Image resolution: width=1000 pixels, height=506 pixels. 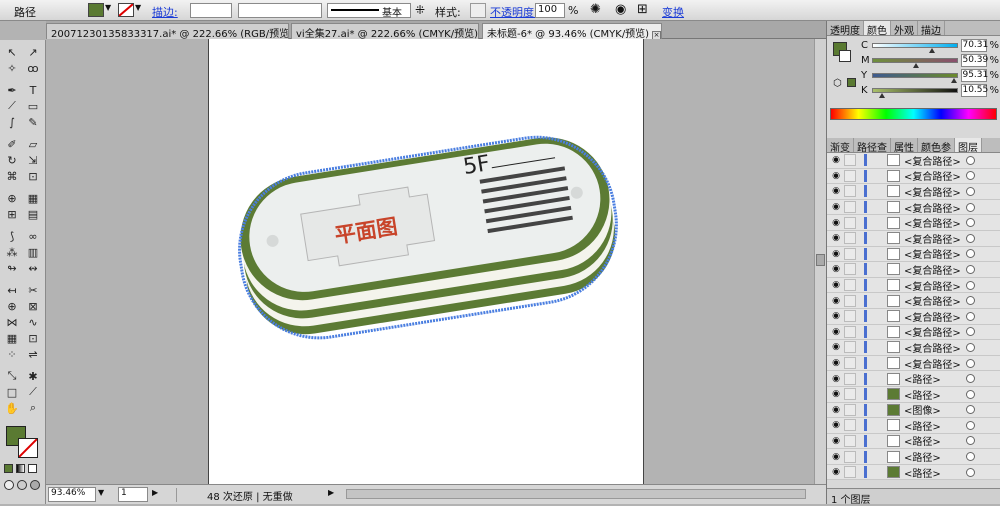 What do you see at coordinates (33, 68) in the screenshot?
I see `lasso-tool-icon: ꝏ` at bounding box center [33, 68].